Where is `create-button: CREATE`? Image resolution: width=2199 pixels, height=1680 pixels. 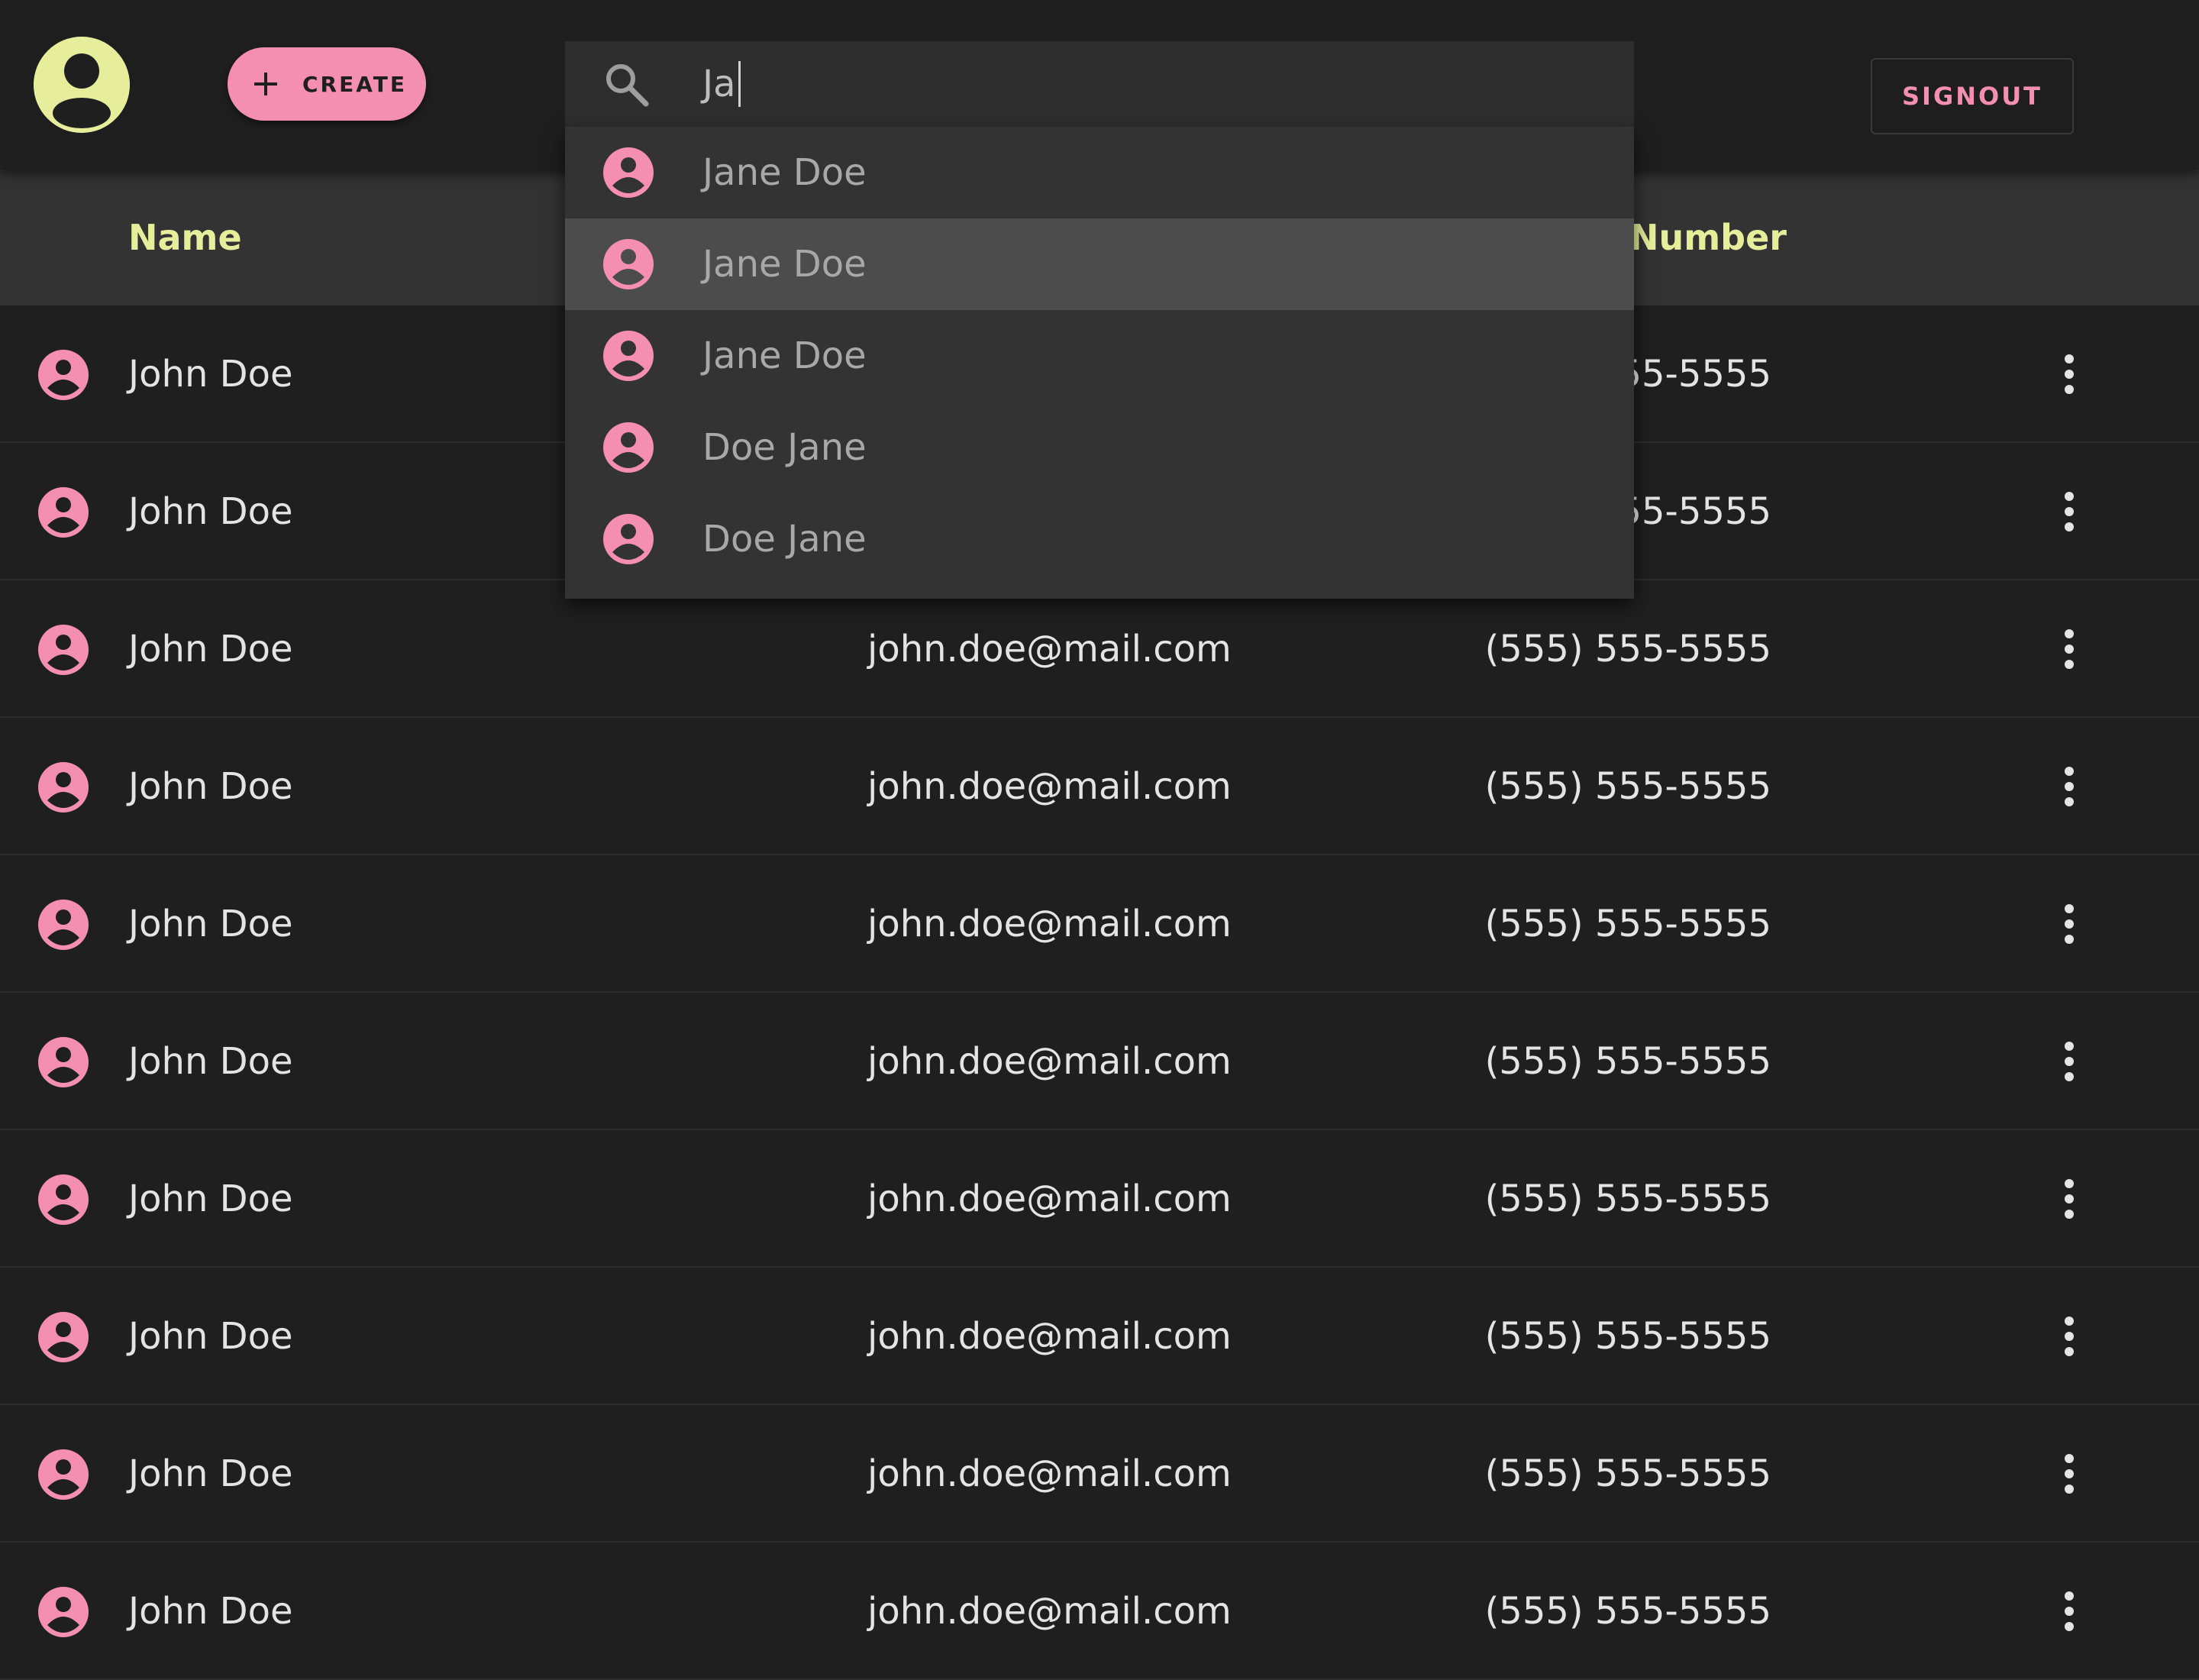 create-button: CREATE is located at coordinates (327, 84).